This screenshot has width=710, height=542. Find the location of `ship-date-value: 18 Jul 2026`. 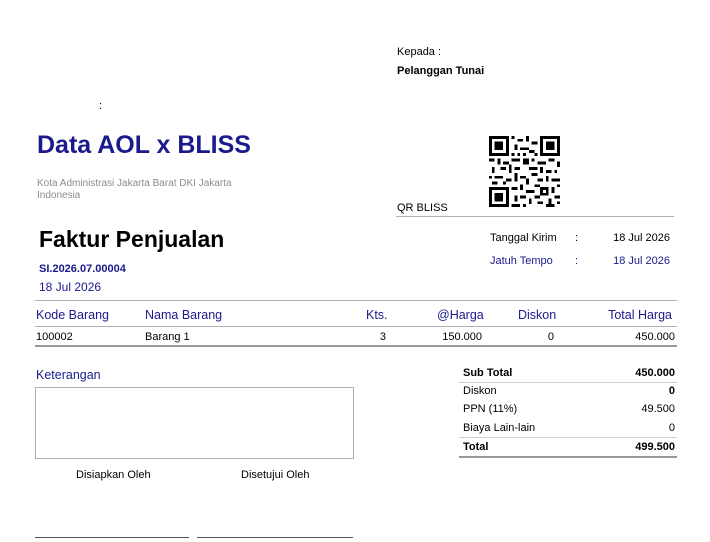

ship-date-value: 18 Jul 2026 is located at coordinates (641, 238).